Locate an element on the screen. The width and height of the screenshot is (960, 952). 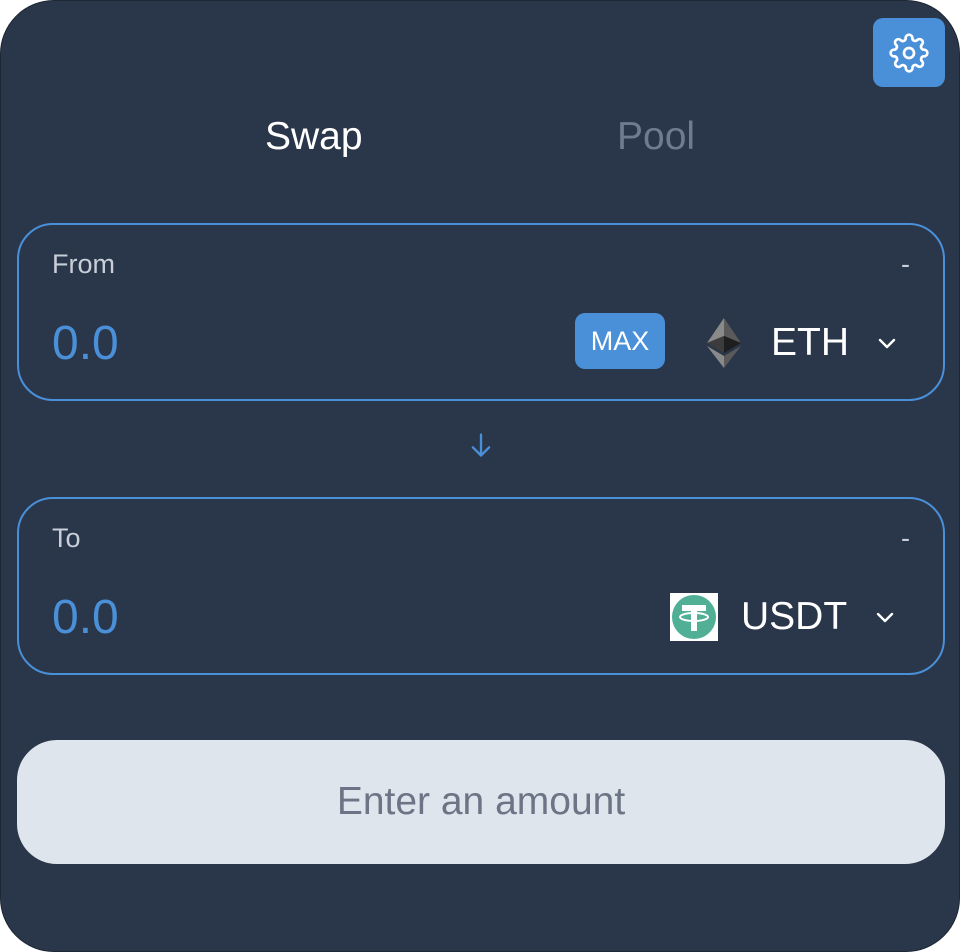
arrow-down-icon is located at coordinates (481, 445).